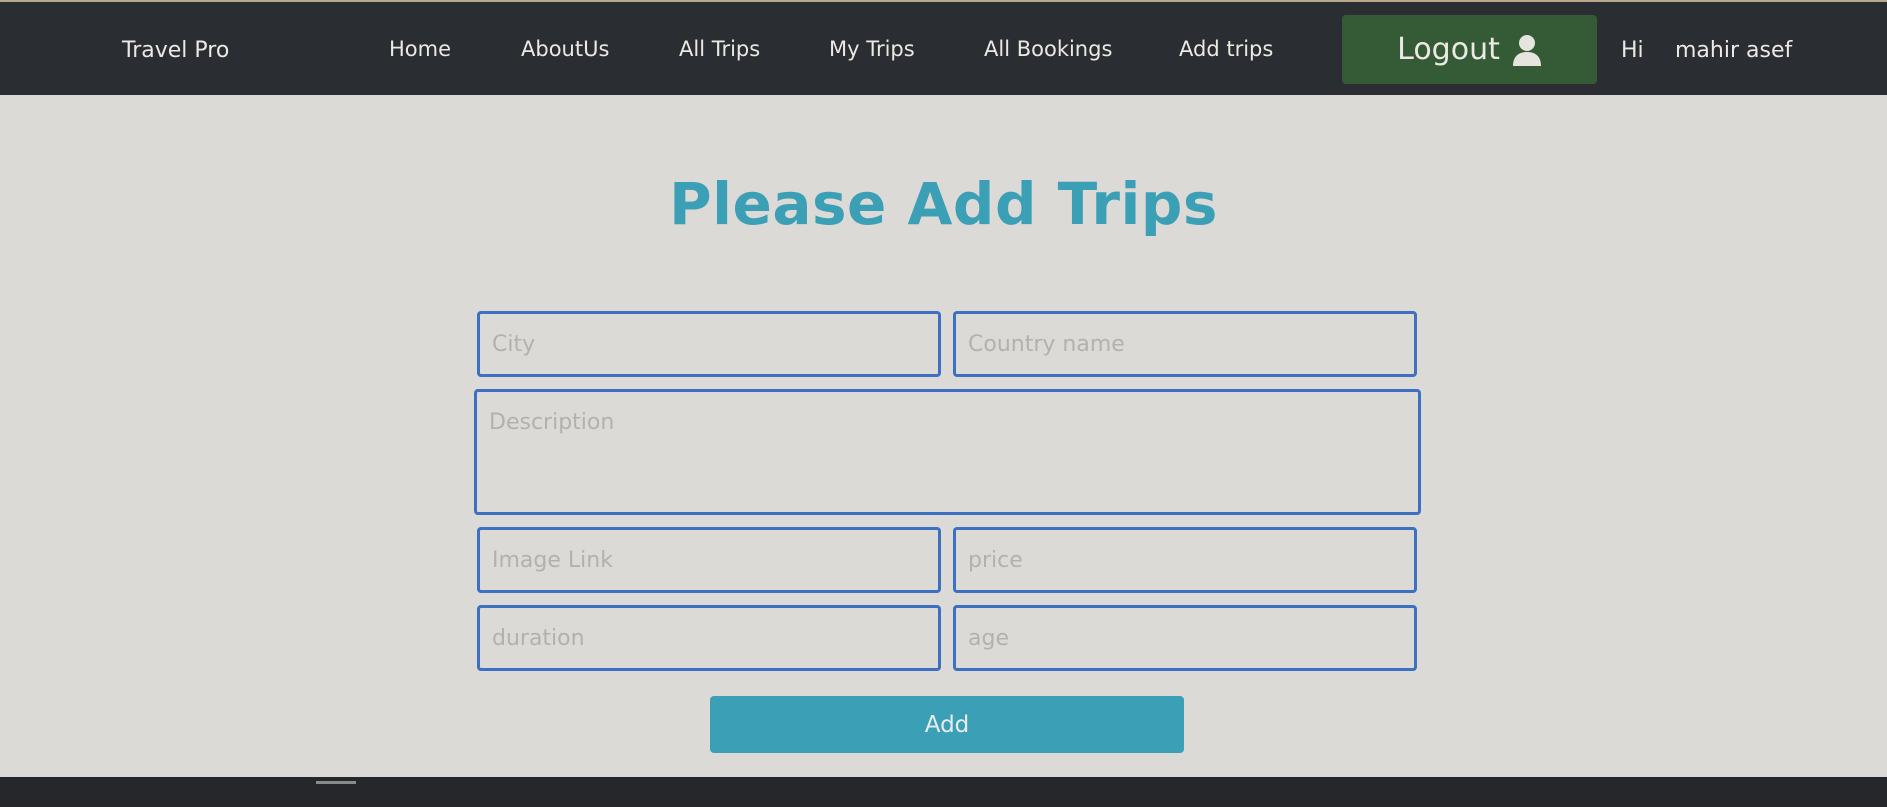  I want to click on nav-my-trips: My Trips, so click(872, 49).